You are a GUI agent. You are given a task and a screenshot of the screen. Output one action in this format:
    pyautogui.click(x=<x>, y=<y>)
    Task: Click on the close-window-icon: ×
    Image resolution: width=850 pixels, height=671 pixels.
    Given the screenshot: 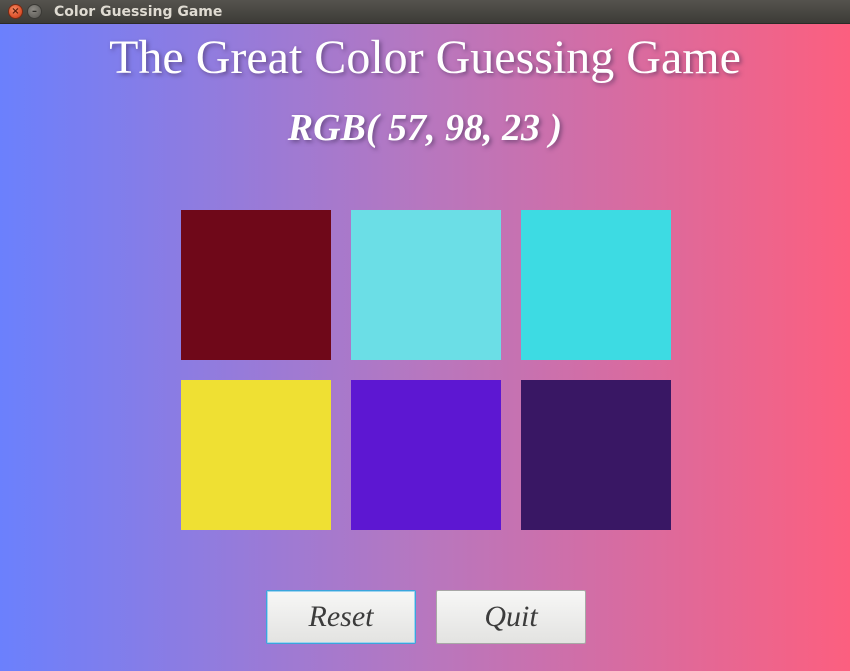 What is the action you would take?
    pyautogui.click(x=15, y=11)
    